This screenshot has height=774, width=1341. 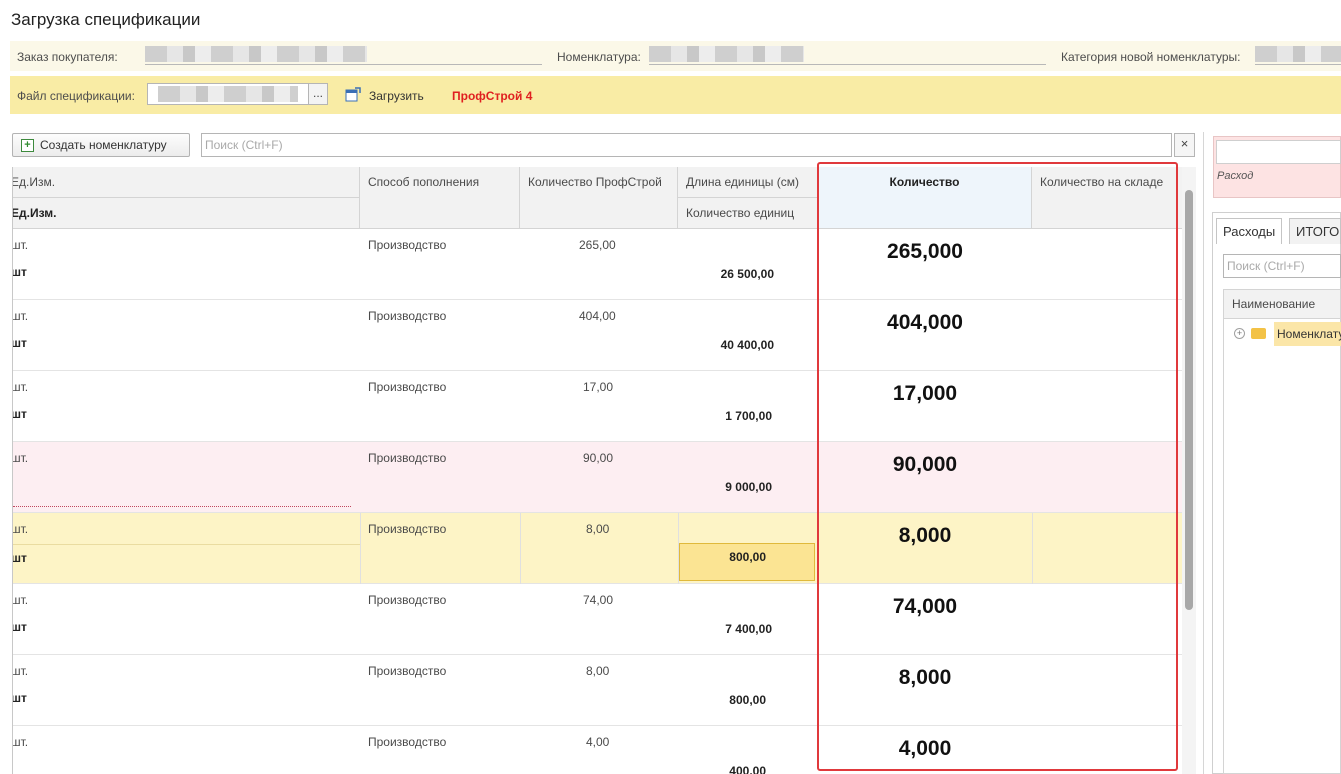 What do you see at coordinates (597, 316) in the screenshot?
I see `cell-qty-profstroy: 404,00` at bounding box center [597, 316].